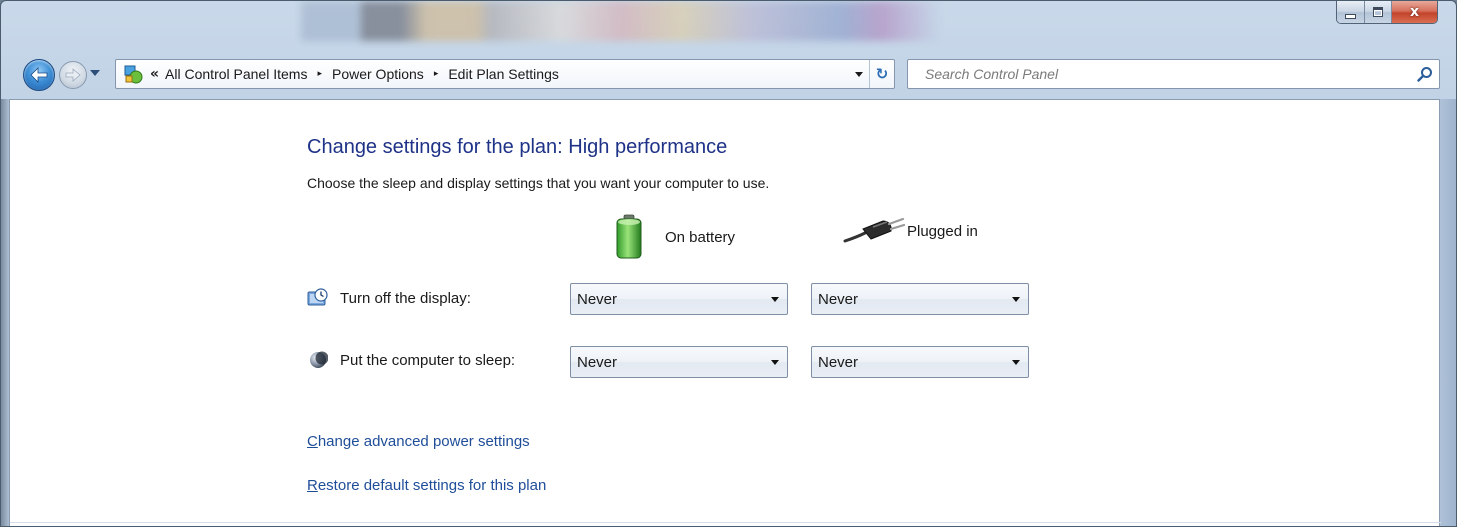 Image resolution: width=1457 pixels, height=527 pixels. What do you see at coordinates (5, 312) in the screenshot?
I see `window-left-border` at bounding box center [5, 312].